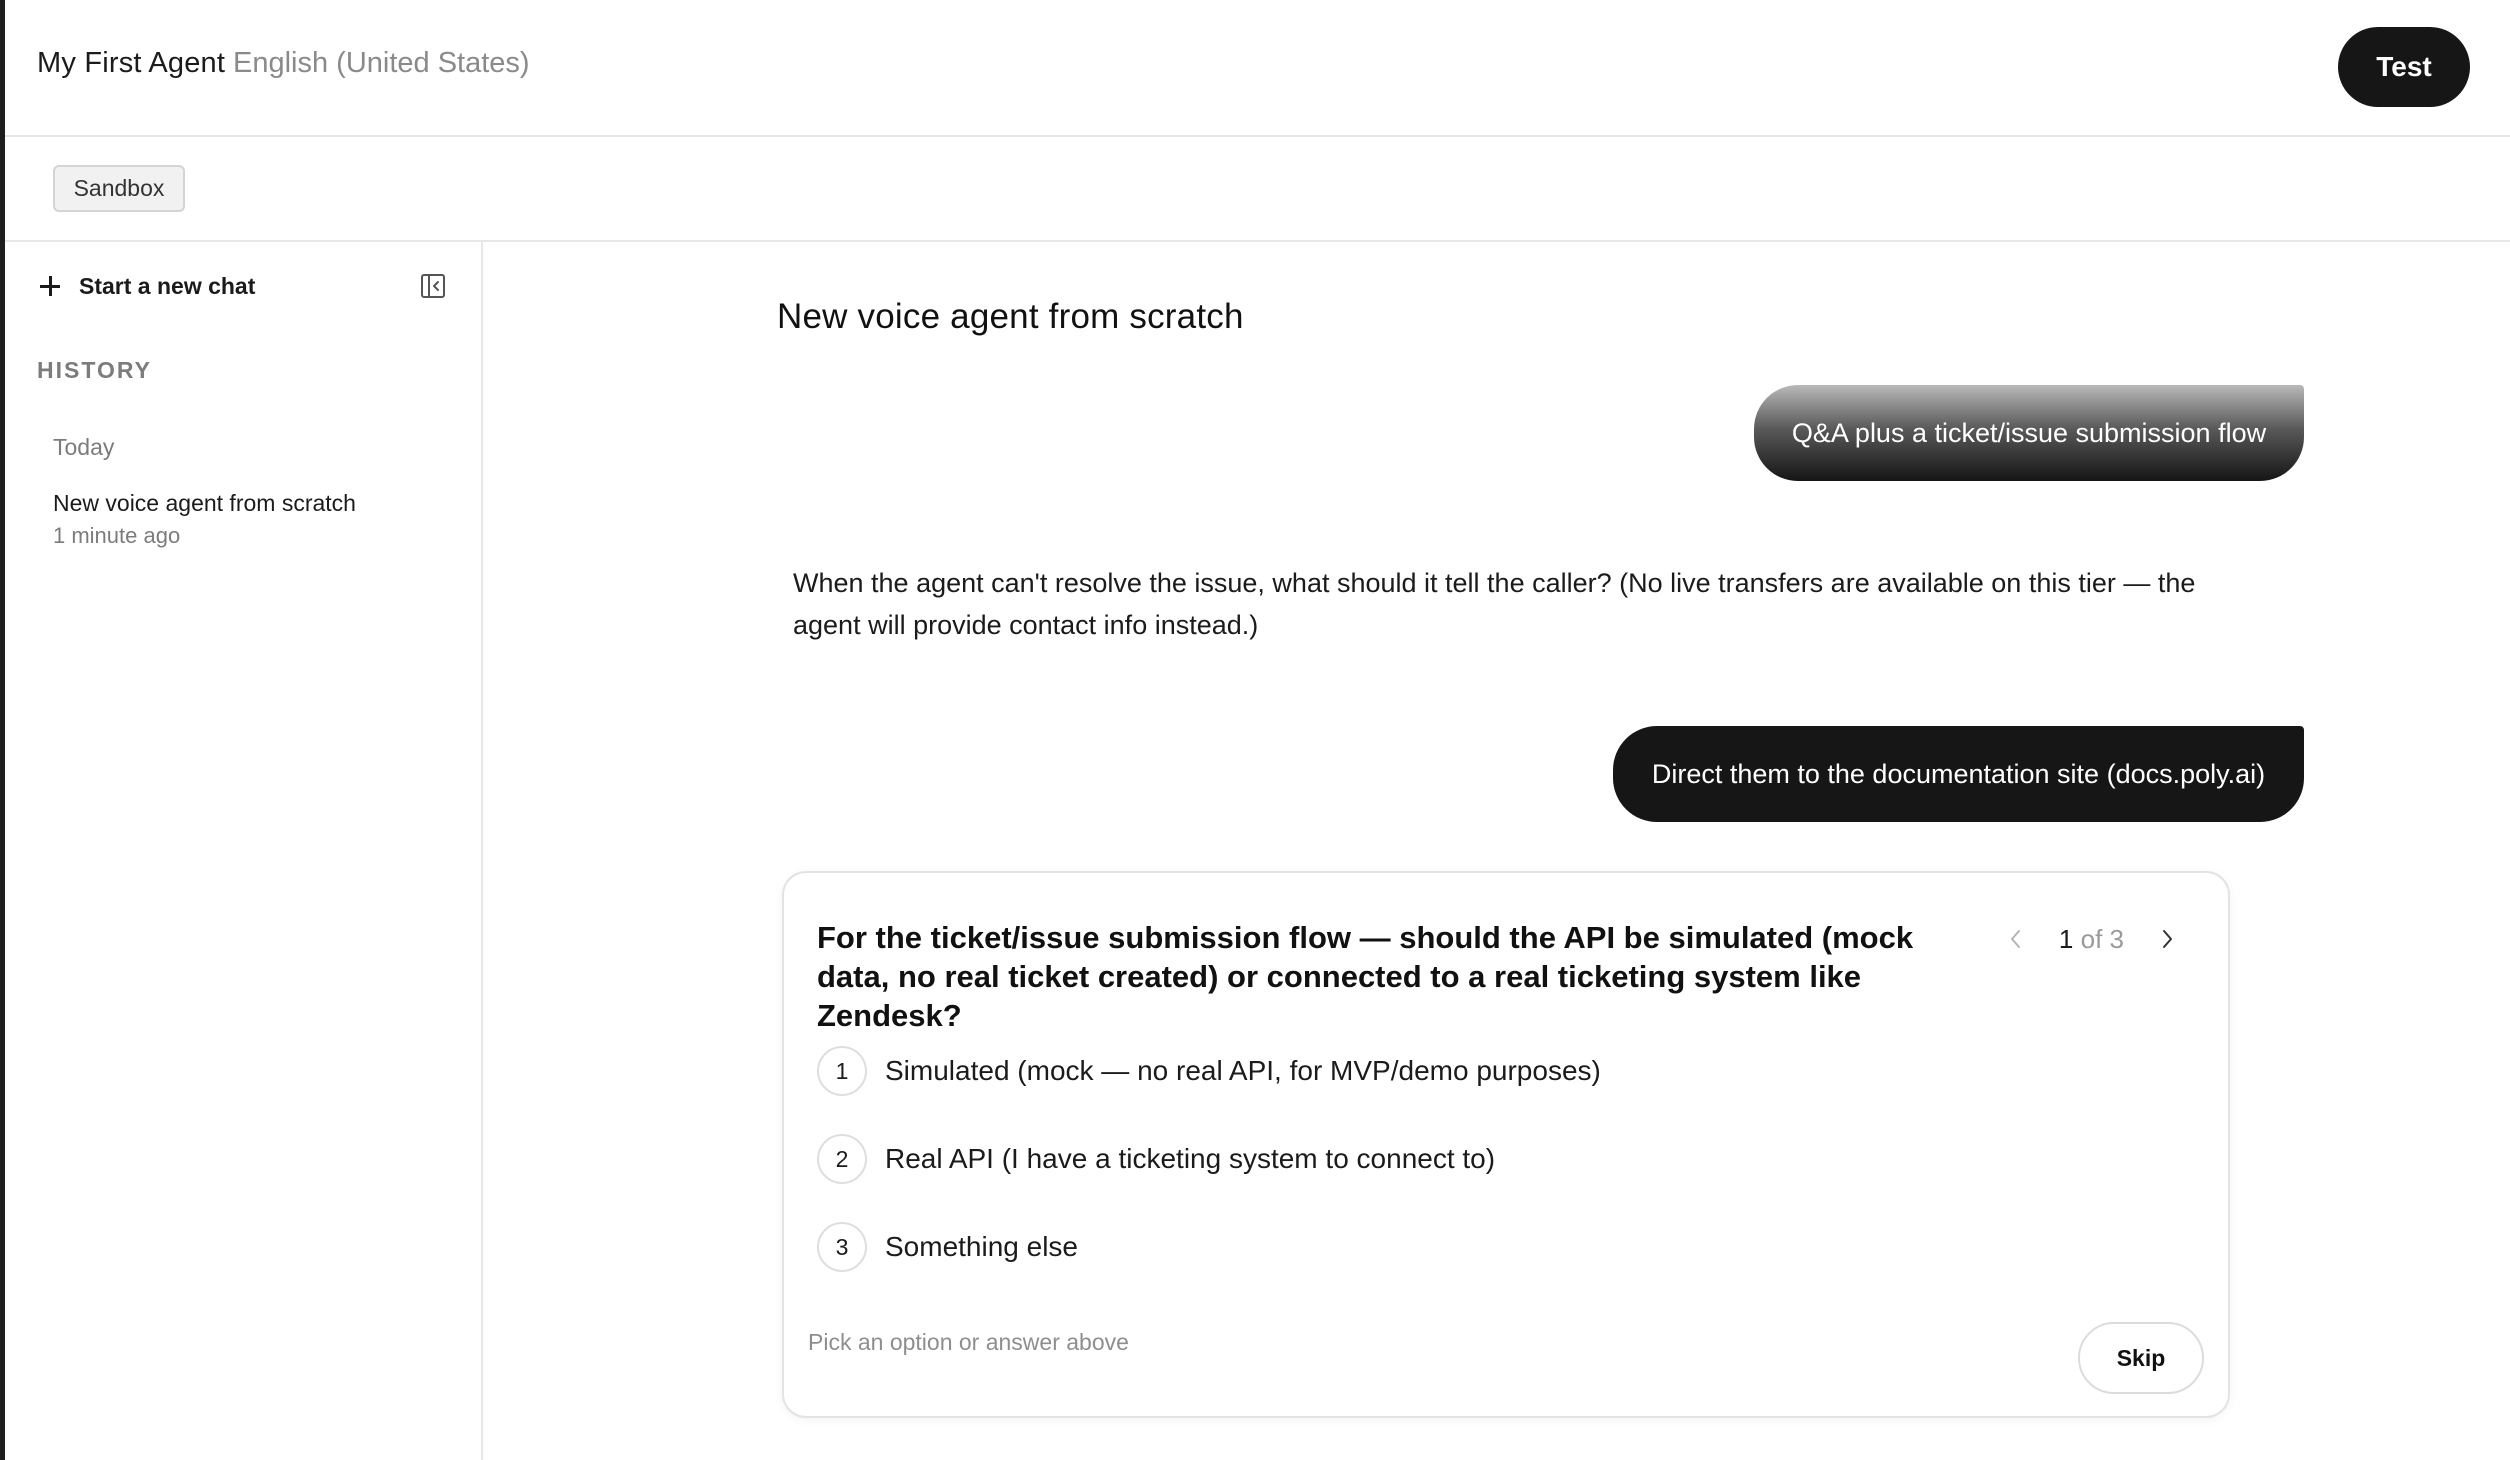 The image size is (2510, 1460). Describe the element at coordinates (1209, 1247) in the screenshot. I see `answer-option-3: 3 Something else` at that location.